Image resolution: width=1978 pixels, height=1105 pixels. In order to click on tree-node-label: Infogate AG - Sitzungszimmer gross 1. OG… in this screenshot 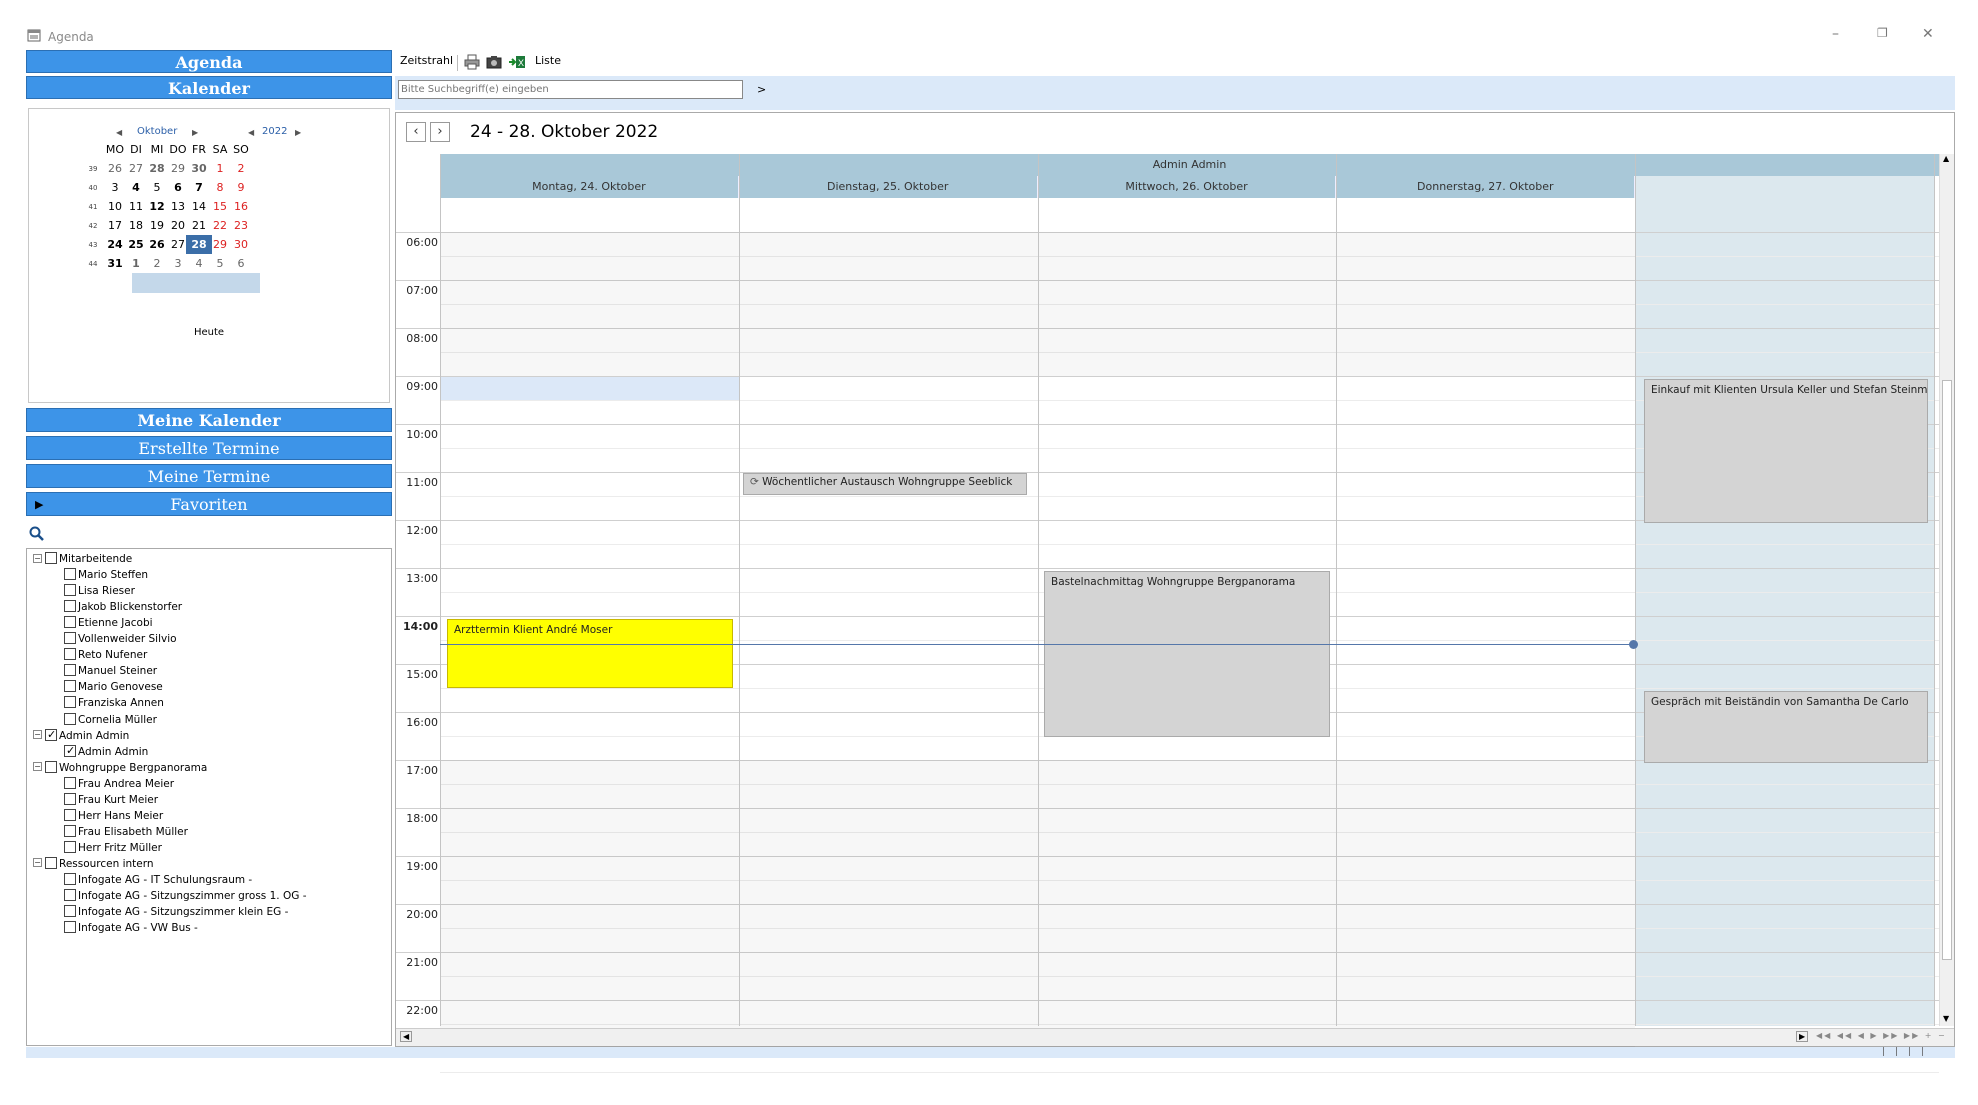, I will do `click(192, 896)`.